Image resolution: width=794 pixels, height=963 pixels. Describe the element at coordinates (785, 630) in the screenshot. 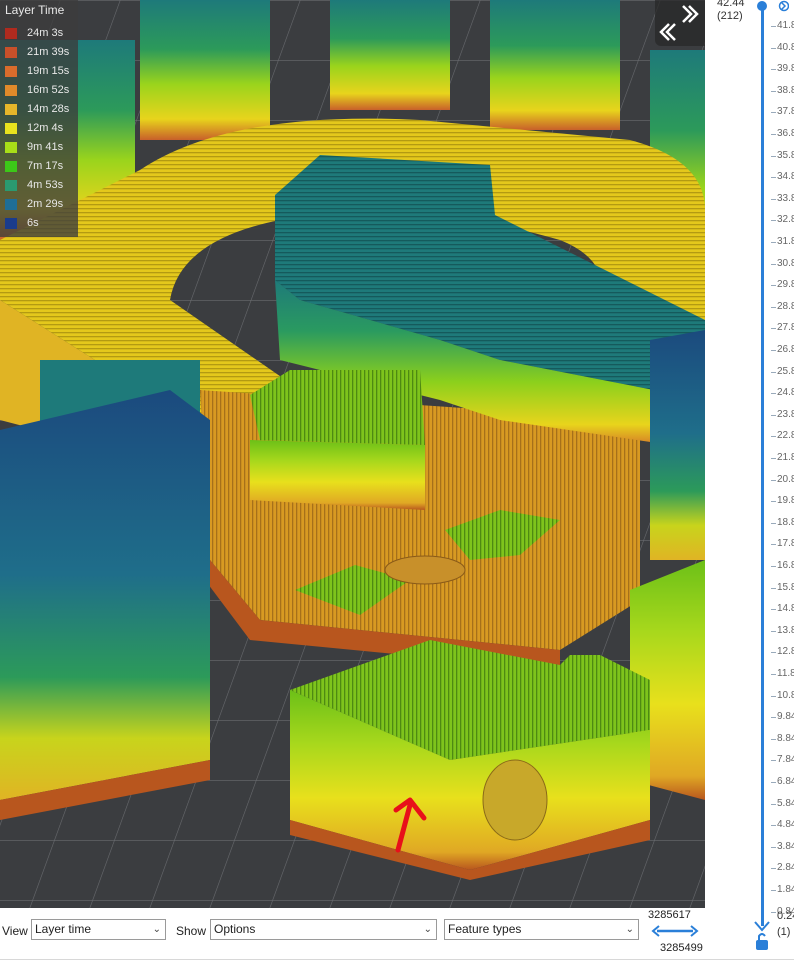

I see `slider-tick-label: 13.8` at that location.